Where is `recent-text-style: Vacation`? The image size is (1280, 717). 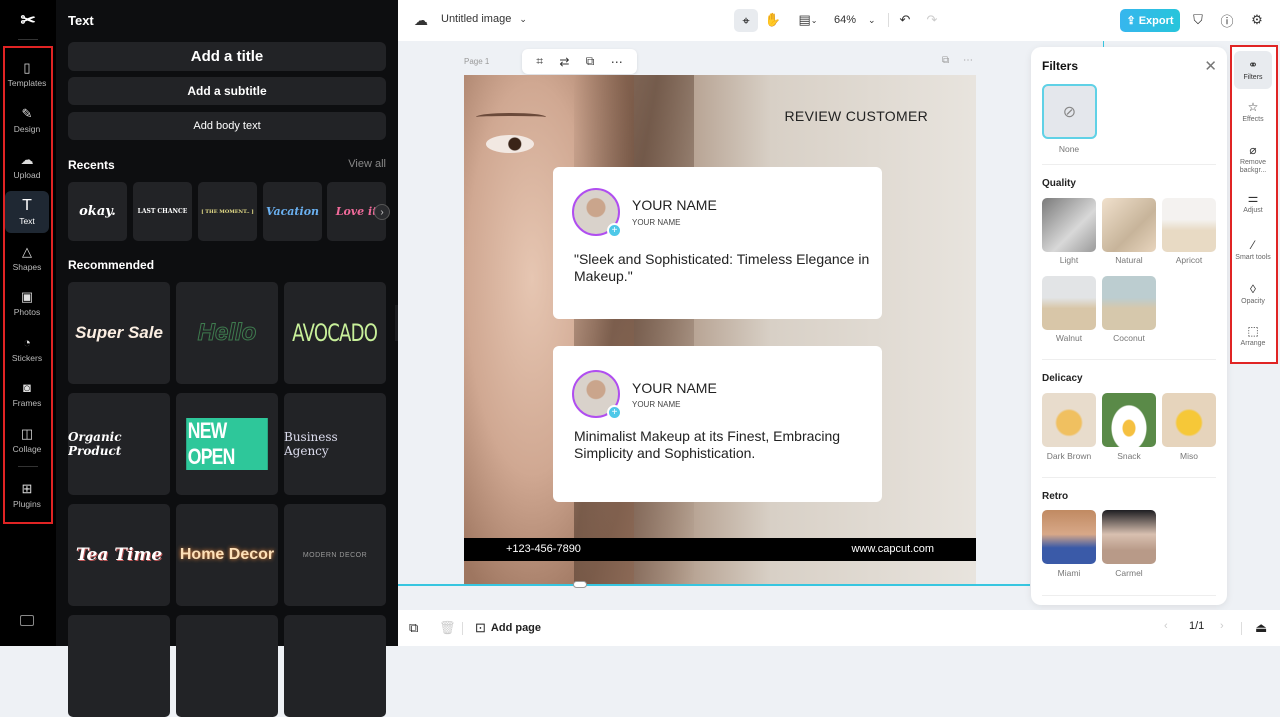
recent-text-style: Vacation is located at coordinates (292, 211).